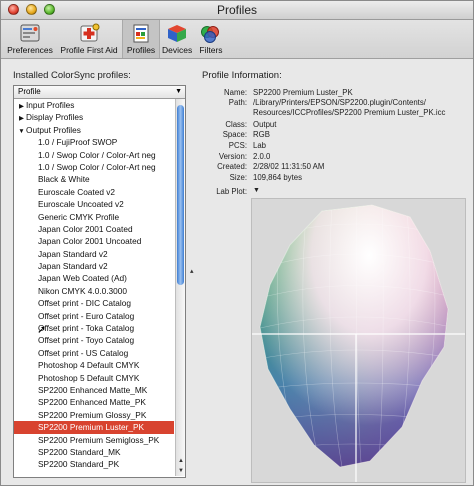  Describe the element at coordinates (90, 32) in the screenshot. I see `first-aid-icon` at that location.